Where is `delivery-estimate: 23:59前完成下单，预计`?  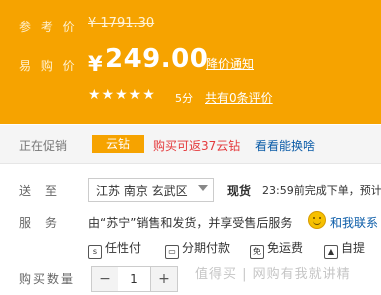
delivery-estimate: 23:59前完成下单，预计 is located at coordinates (321, 190).